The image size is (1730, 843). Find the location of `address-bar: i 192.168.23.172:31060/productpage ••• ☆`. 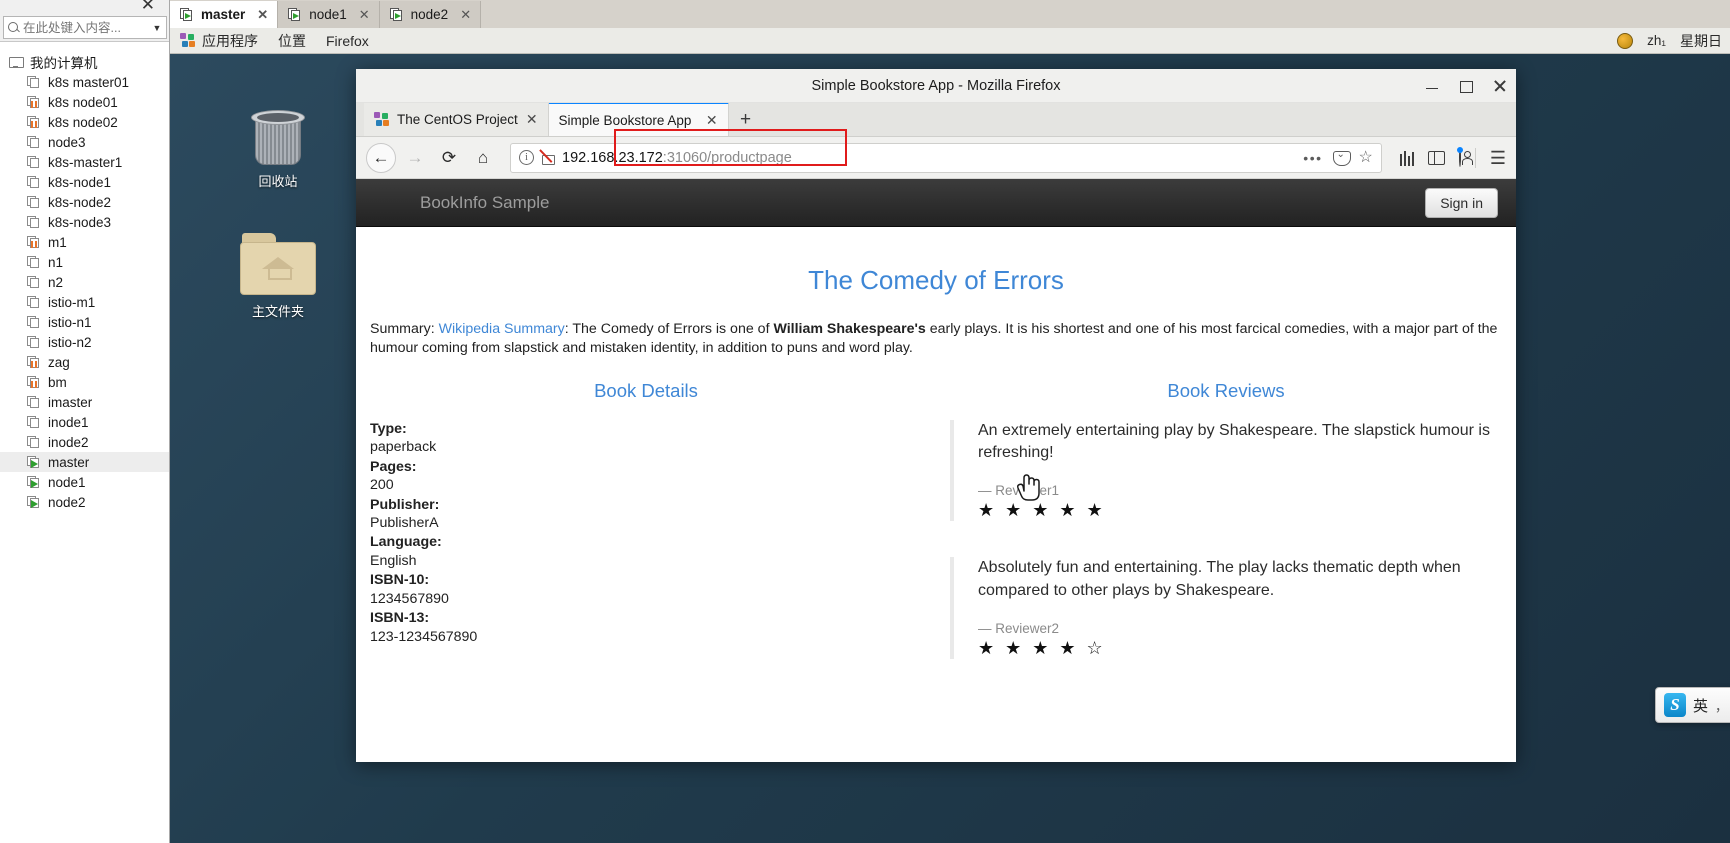

address-bar: i 192.168.23.172:31060/productpage ••• ☆ is located at coordinates (946, 157).